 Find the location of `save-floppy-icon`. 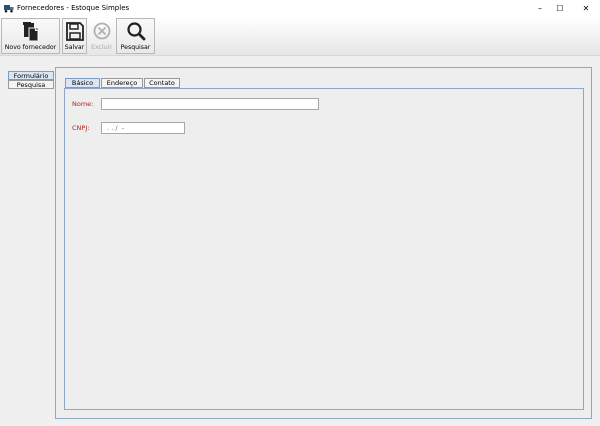

save-floppy-icon is located at coordinates (74, 31).